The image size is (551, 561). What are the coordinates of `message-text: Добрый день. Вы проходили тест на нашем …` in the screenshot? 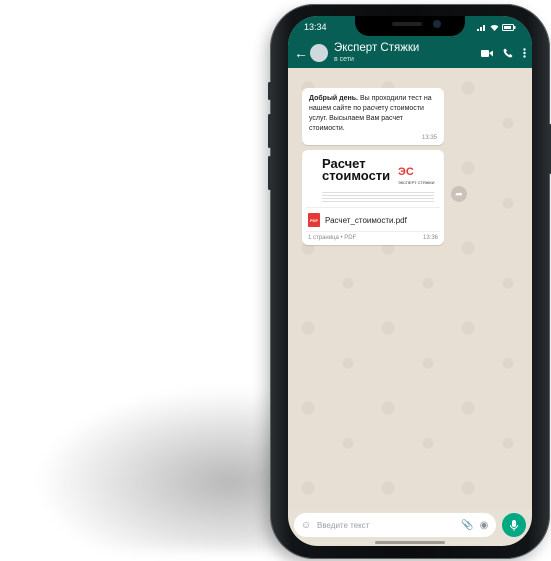 It's located at (373, 114).